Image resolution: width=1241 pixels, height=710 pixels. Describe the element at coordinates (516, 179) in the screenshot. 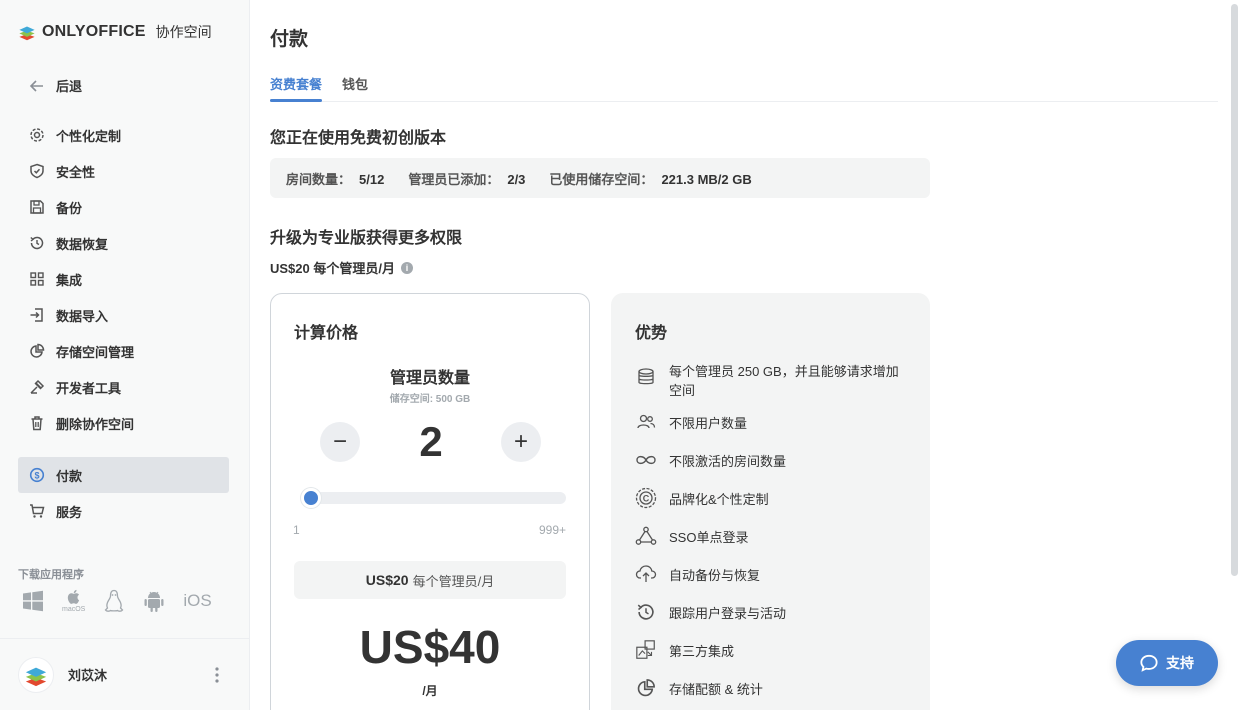

I see `admins-value: 2/3` at that location.